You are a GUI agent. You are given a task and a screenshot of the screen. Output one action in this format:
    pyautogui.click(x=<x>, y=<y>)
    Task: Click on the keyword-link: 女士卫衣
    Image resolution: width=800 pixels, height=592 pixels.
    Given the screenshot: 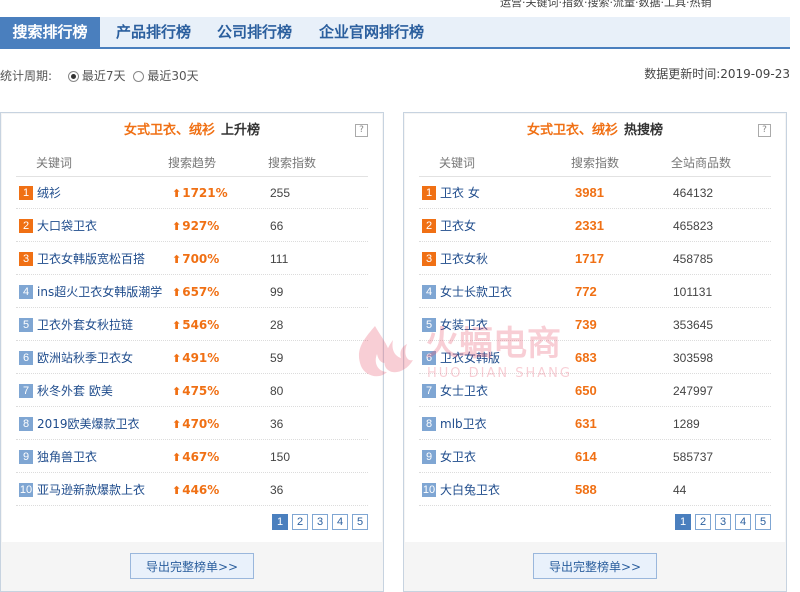 What is the action you would take?
    pyautogui.click(x=464, y=391)
    